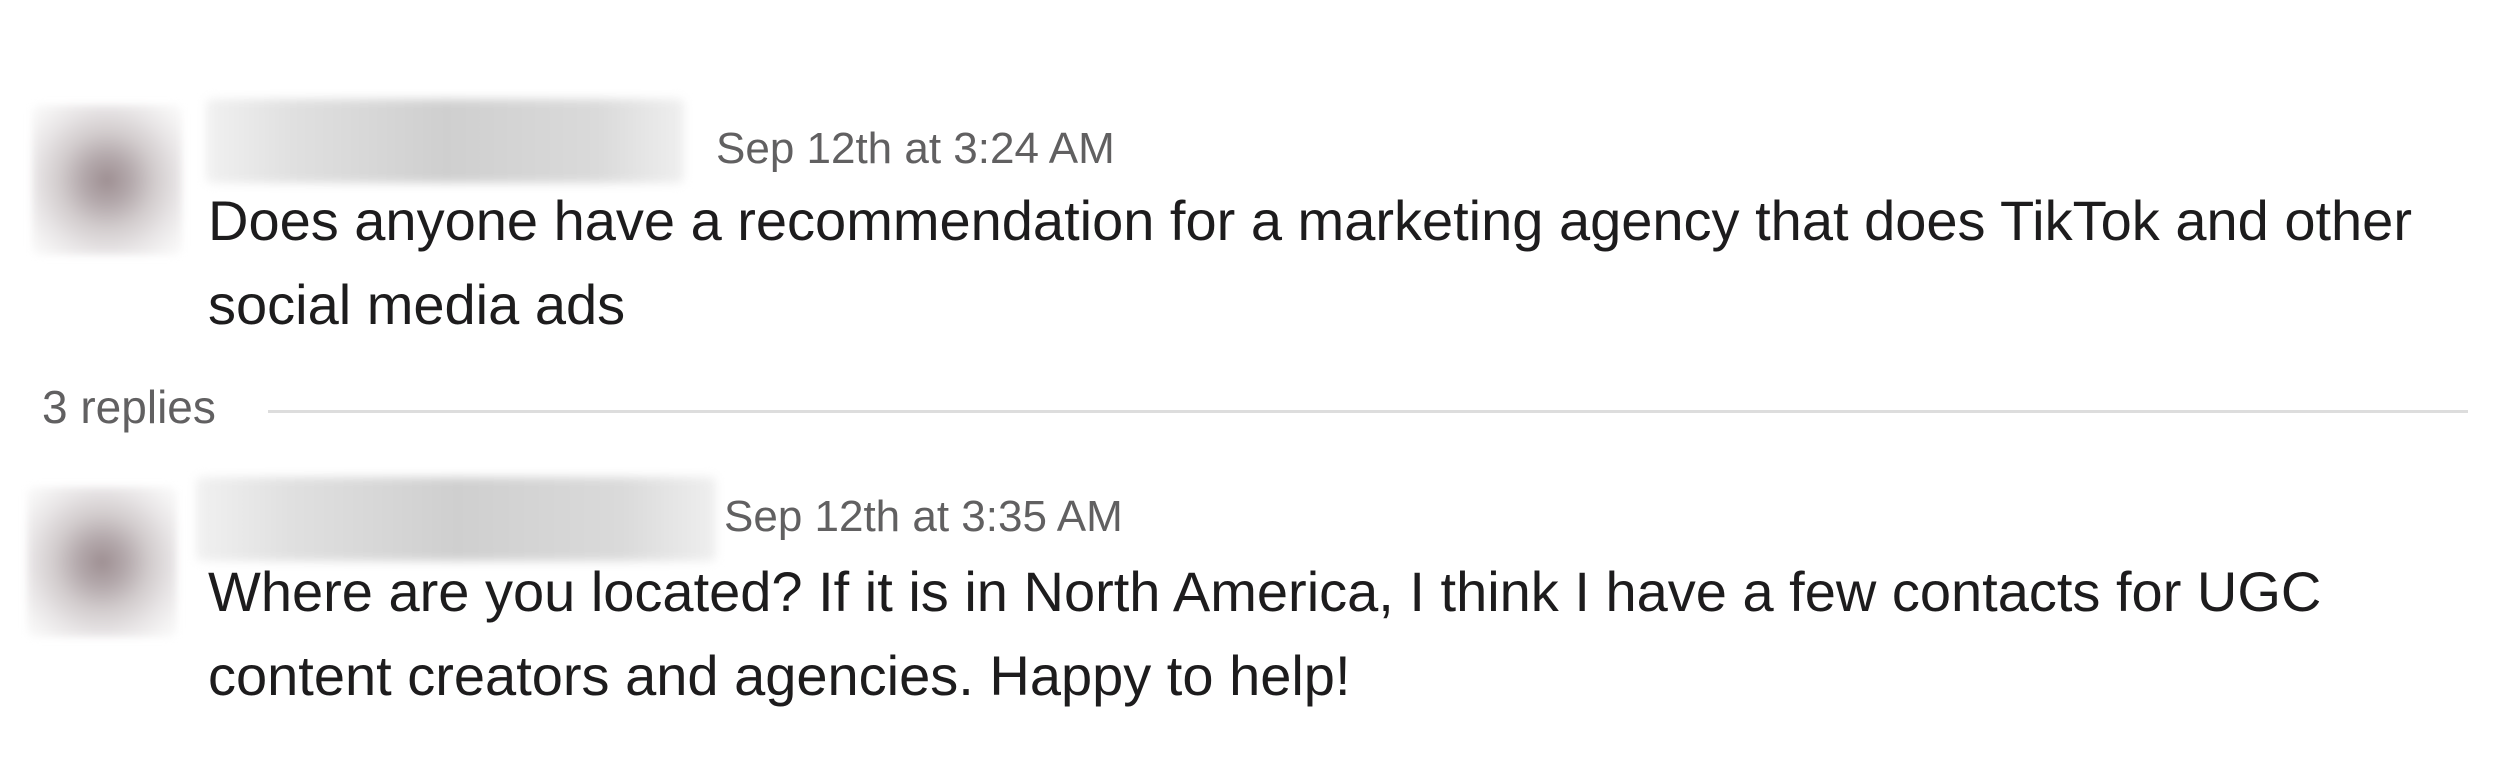  I want to click on divider-line, so click(1368, 411).